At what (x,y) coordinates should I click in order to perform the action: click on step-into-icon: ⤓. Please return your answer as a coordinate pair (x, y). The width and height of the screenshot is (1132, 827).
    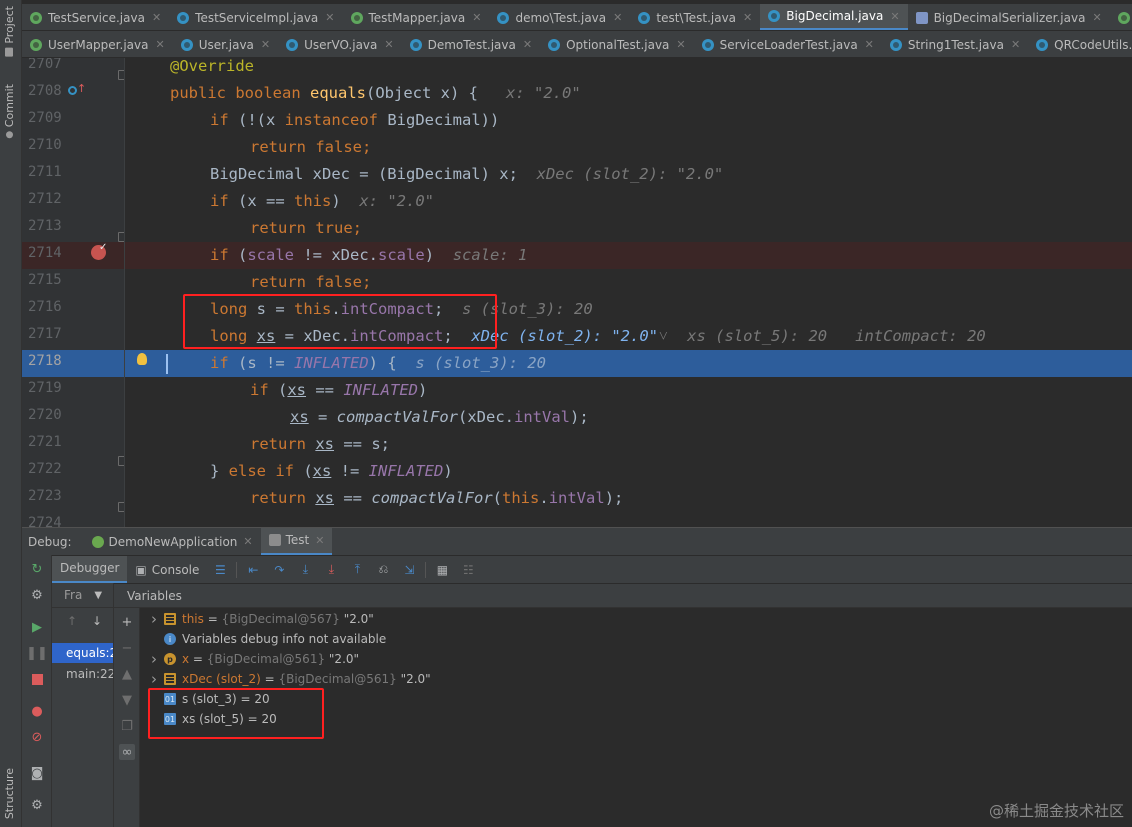
    Looking at the image, I should click on (305, 569).